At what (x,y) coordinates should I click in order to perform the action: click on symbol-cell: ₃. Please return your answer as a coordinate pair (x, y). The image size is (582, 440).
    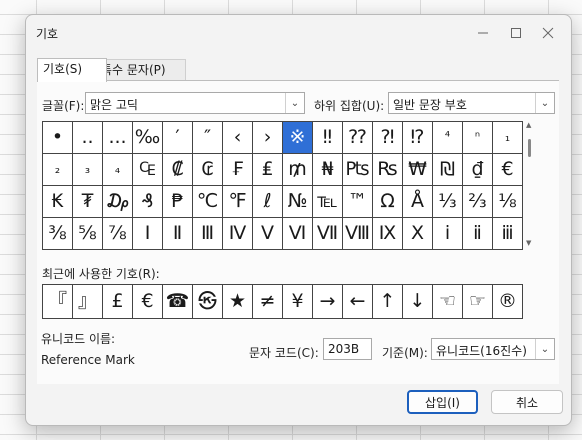
    Looking at the image, I should click on (88, 170).